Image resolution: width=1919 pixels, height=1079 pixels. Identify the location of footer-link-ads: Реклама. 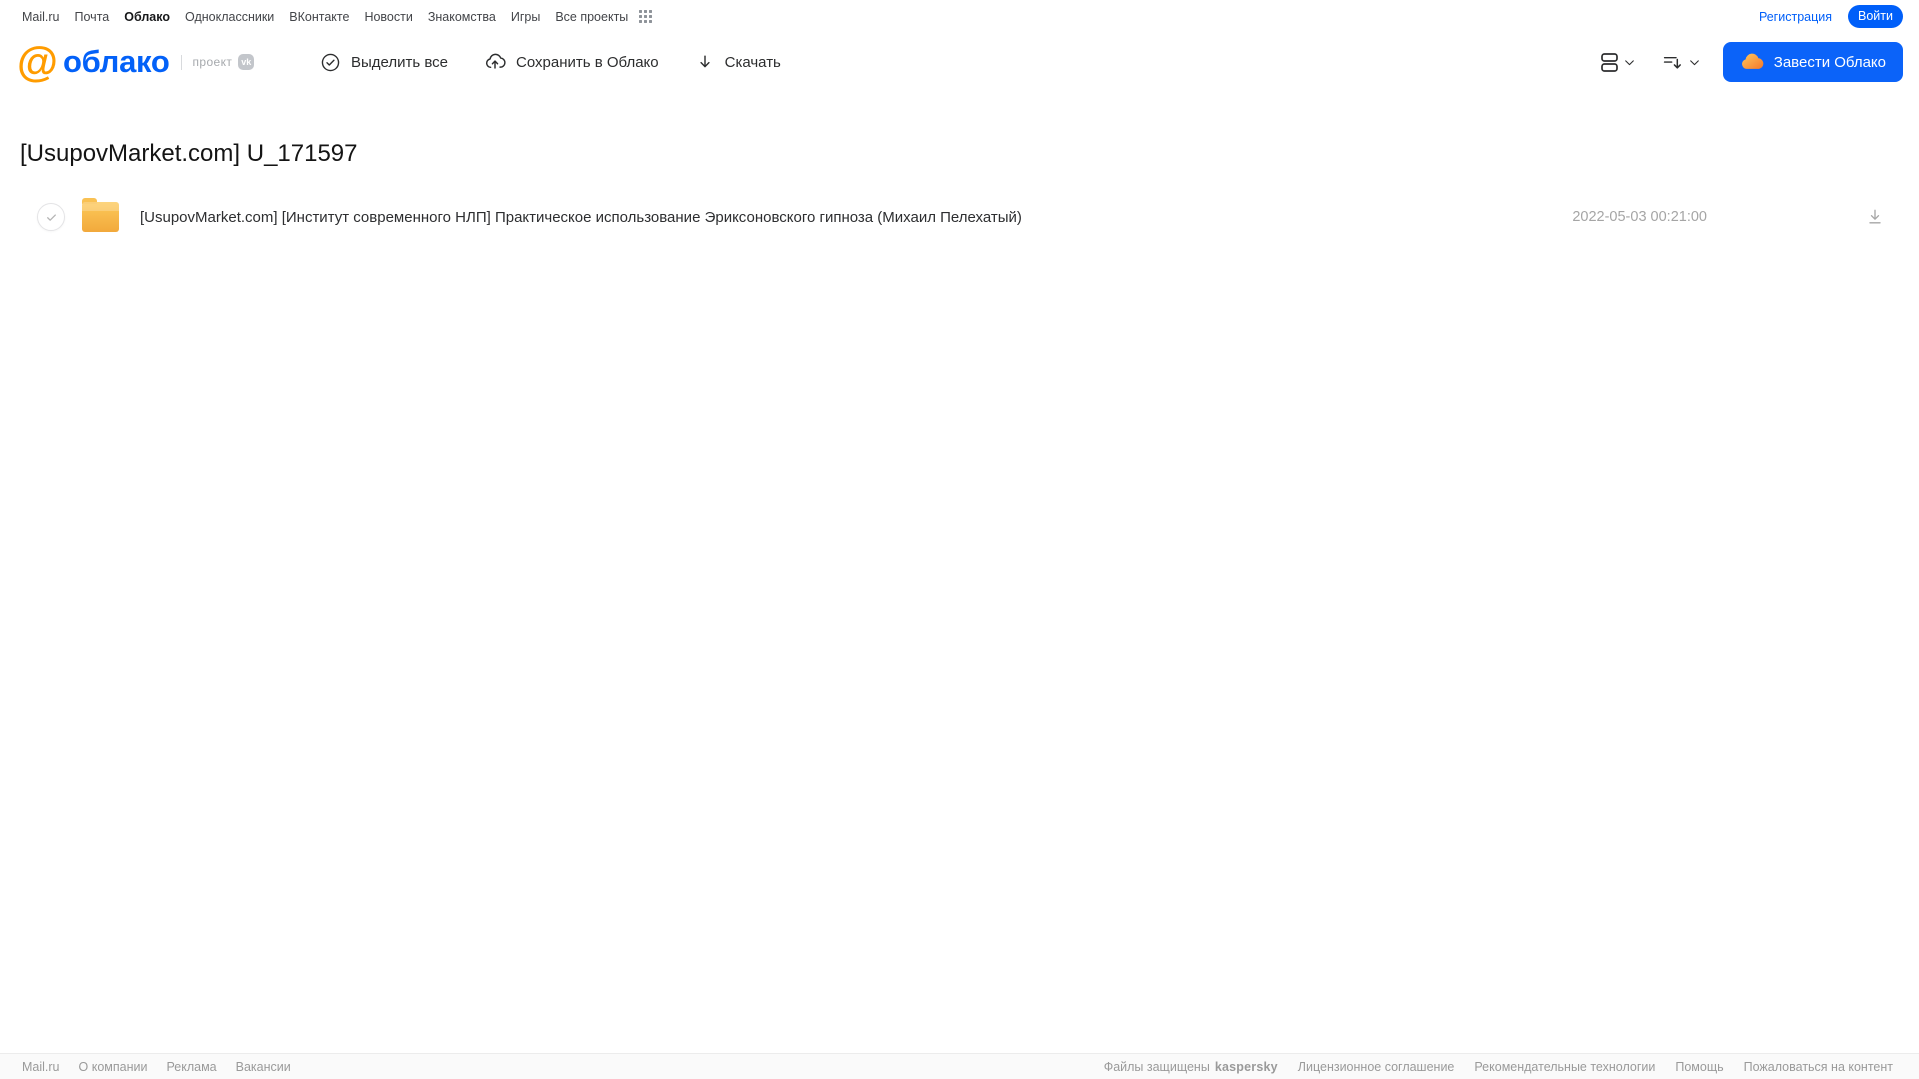
(191, 1067).